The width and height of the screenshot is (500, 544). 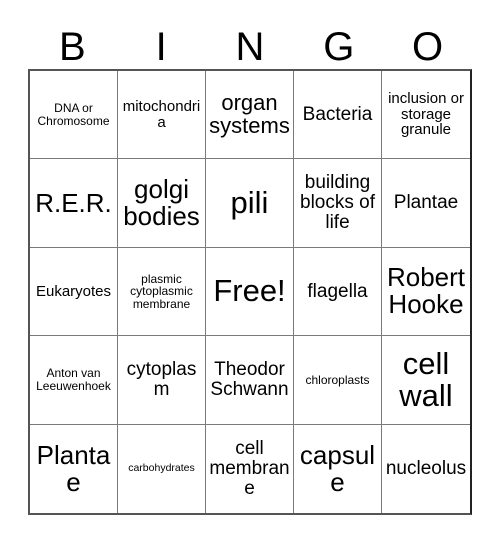 I want to click on bingo-cell: chloroplasts, so click(x=338, y=380).